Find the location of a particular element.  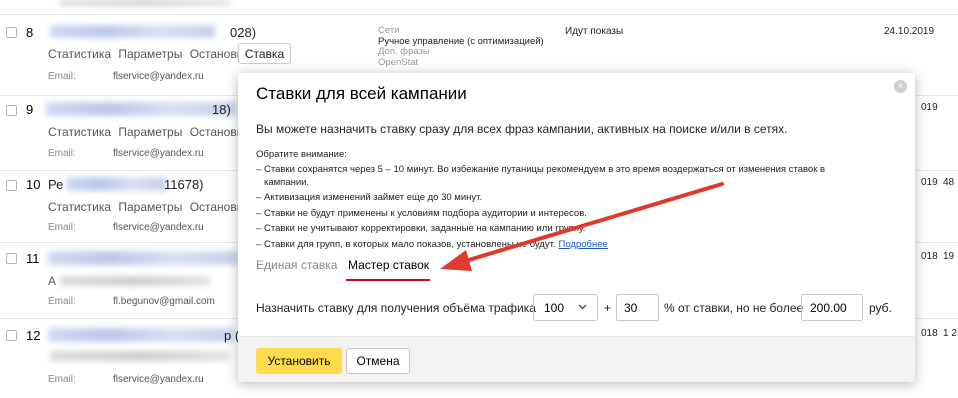

row-number: 12 is located at coordinates (33, 335).